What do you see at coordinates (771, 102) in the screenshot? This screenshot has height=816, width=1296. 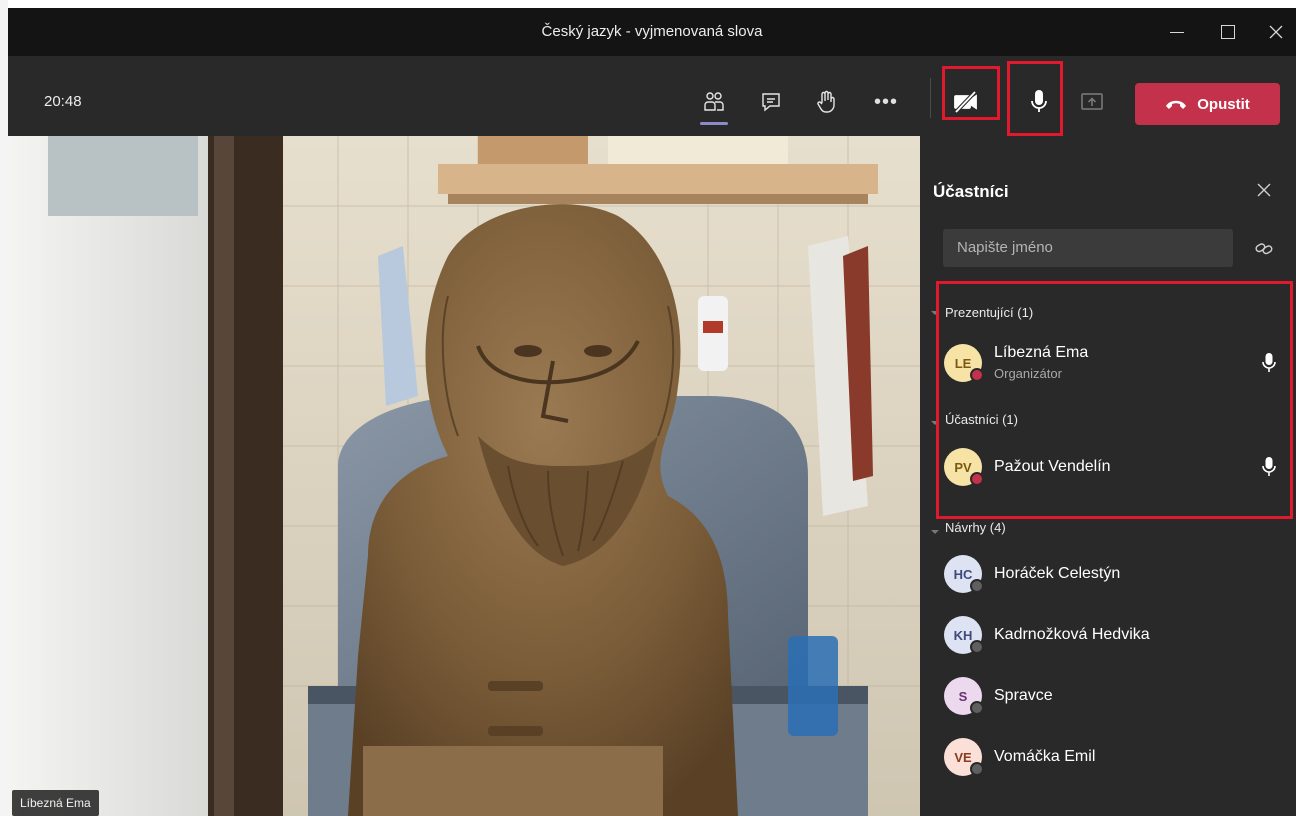 I see `chat-icon` at bounding box center [771, 102].